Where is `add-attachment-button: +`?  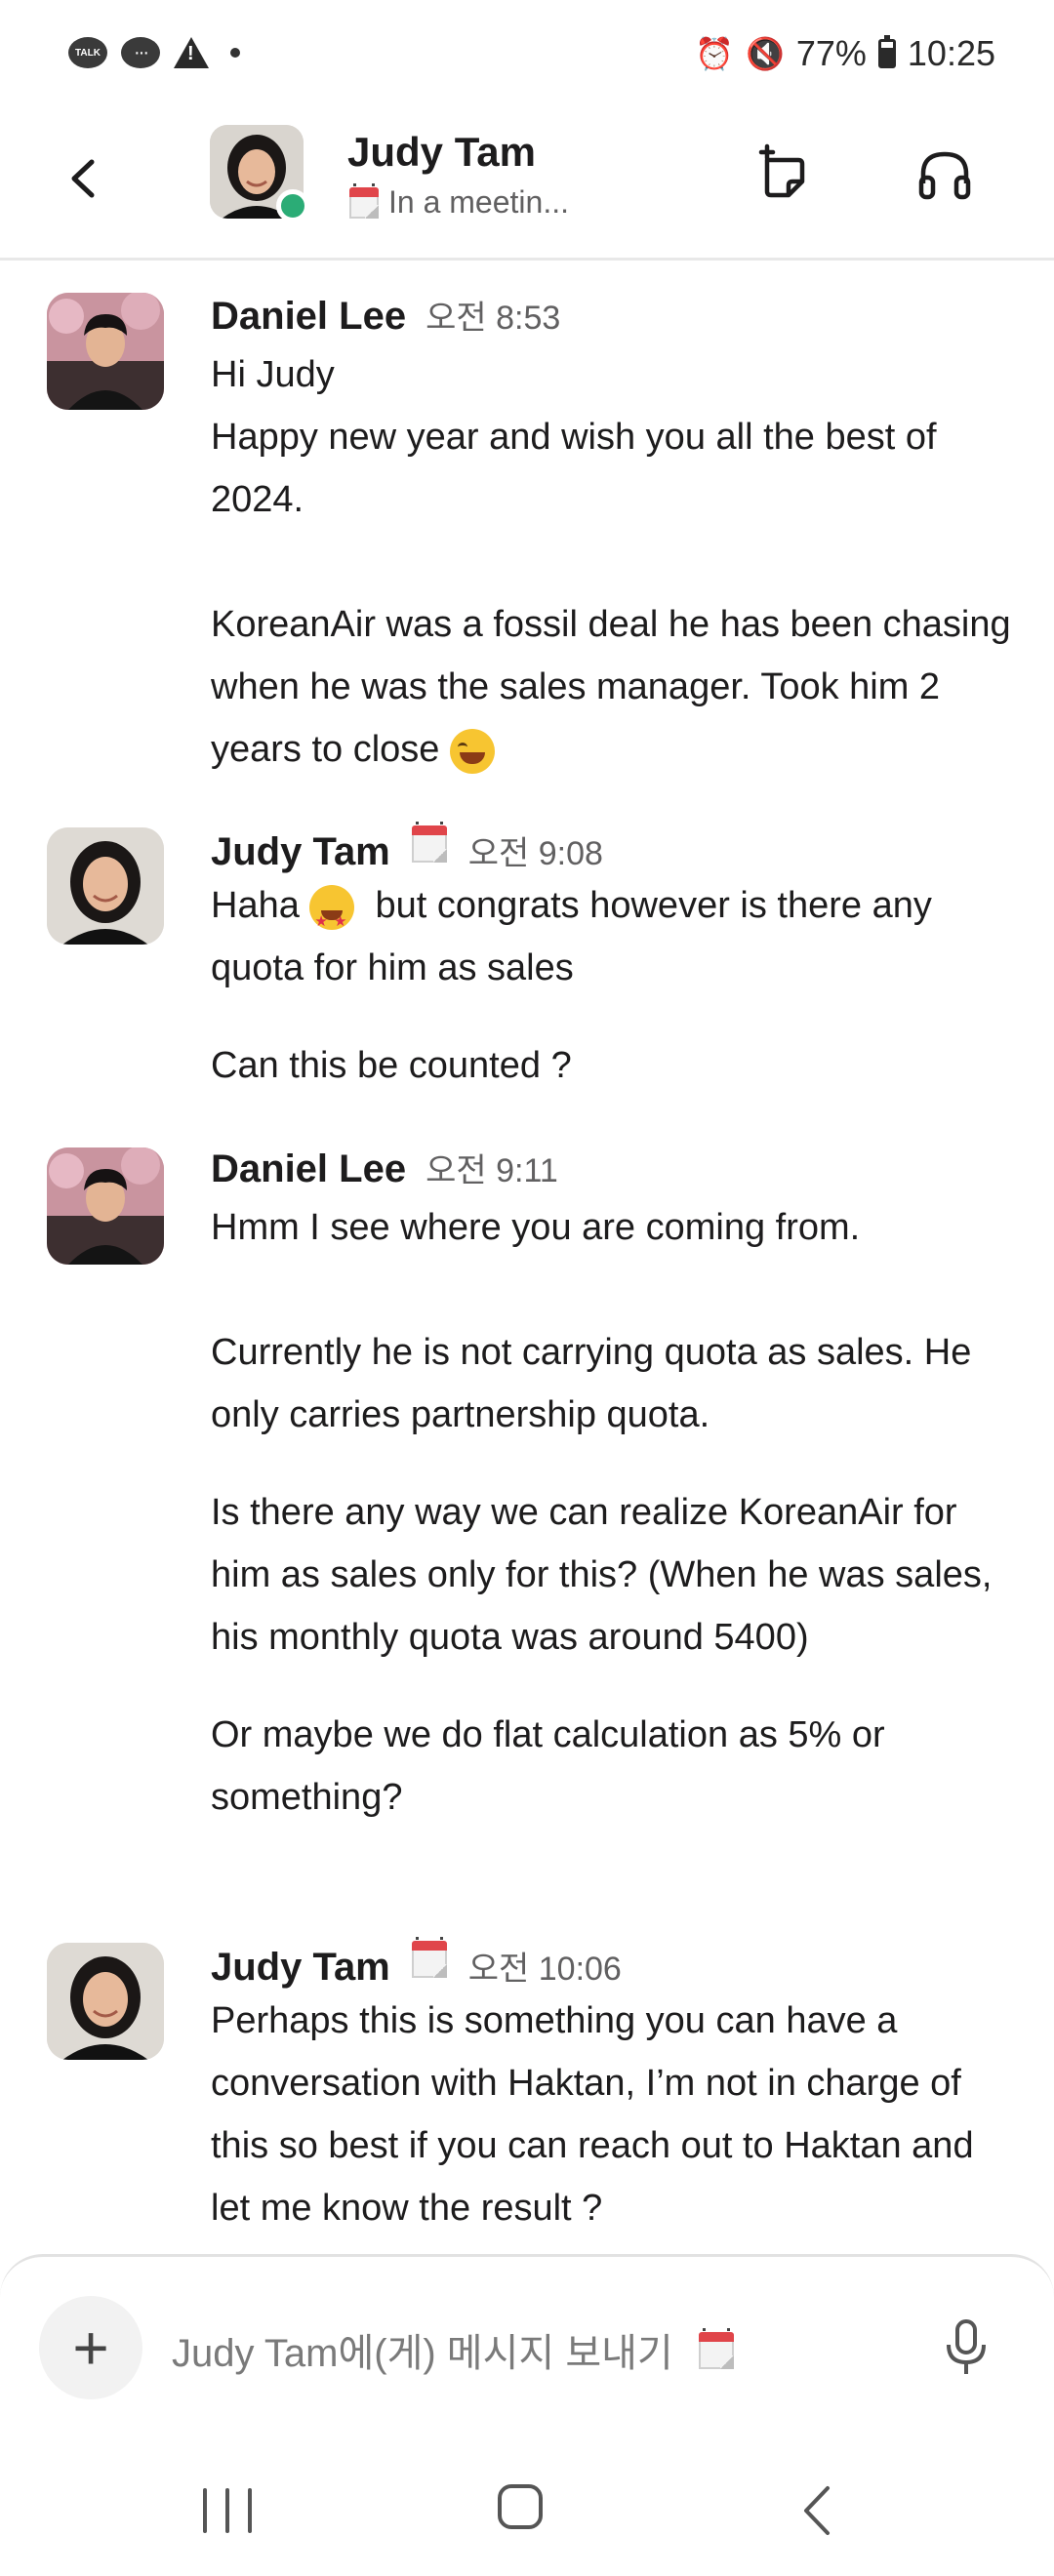
add-attachment-button: + is located at coordinates (90, 2347).